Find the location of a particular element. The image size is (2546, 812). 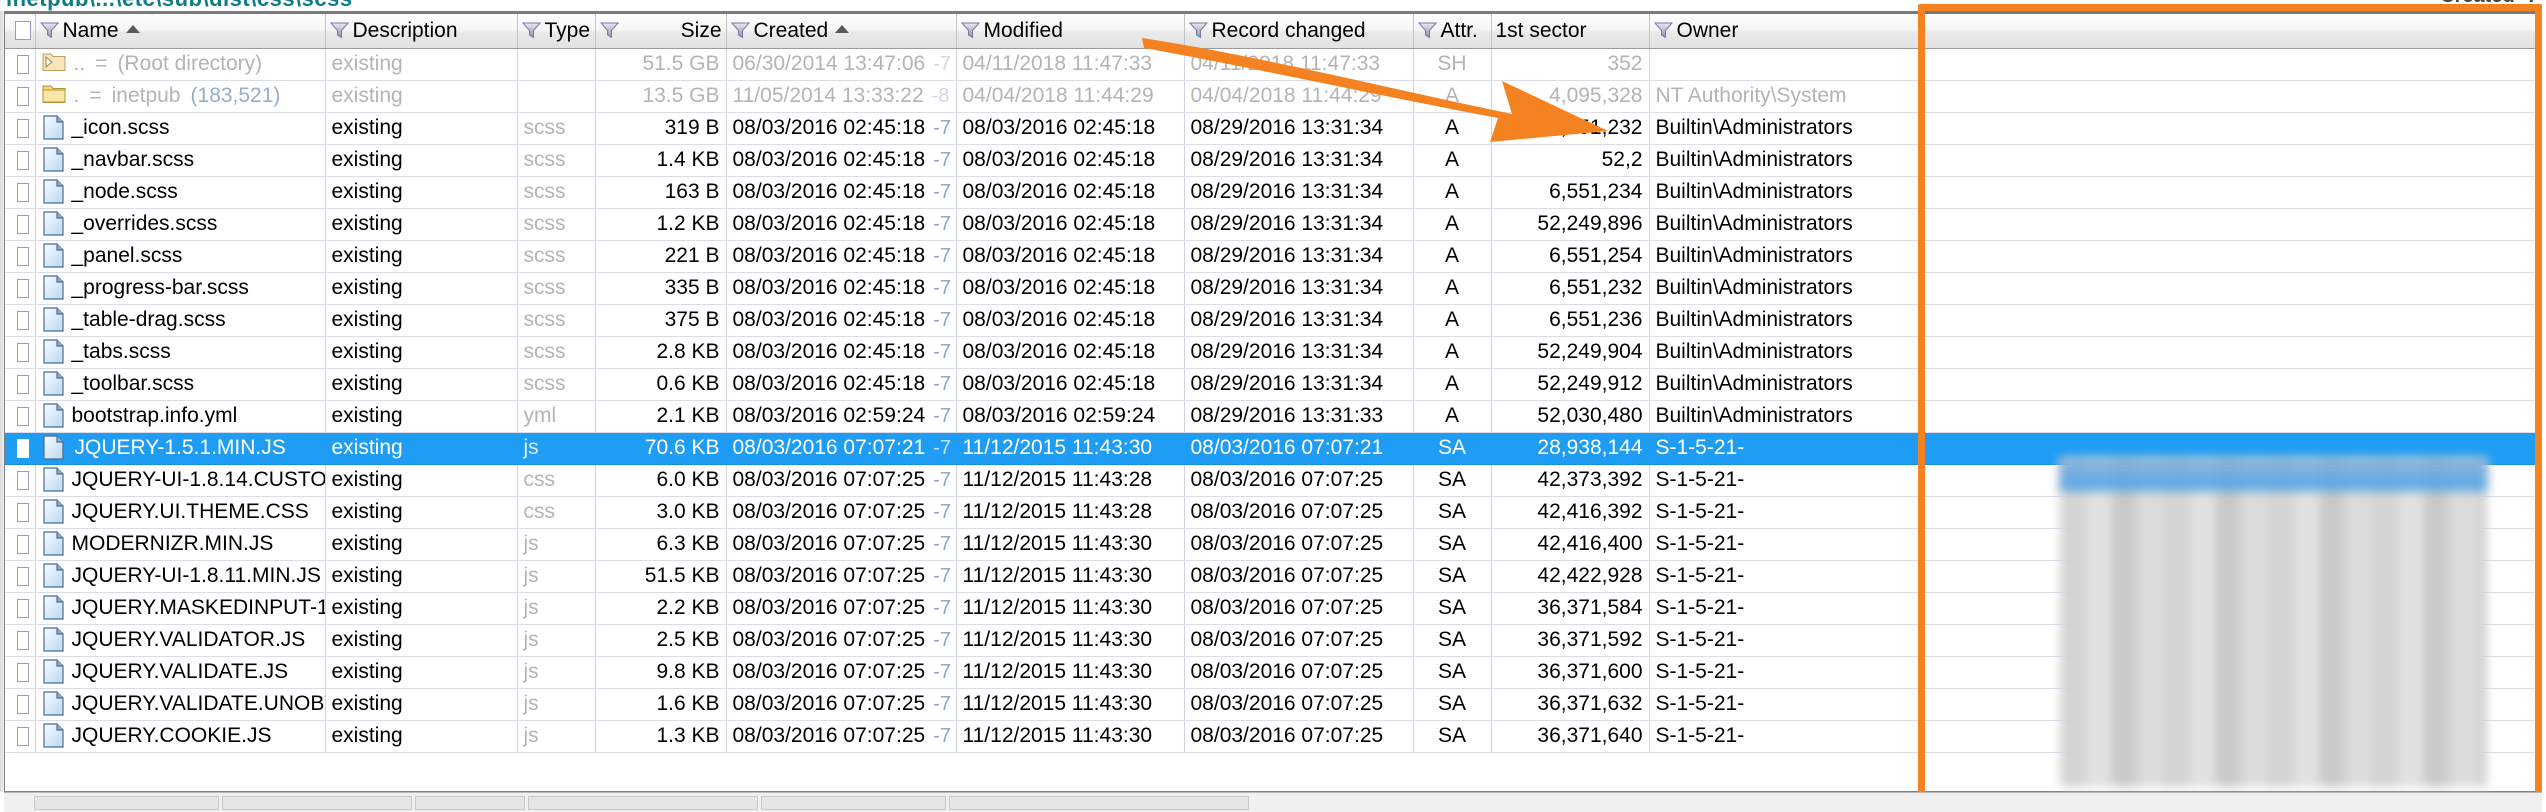

cell-name: _overrides.scss is located at coordinates (180, 224).